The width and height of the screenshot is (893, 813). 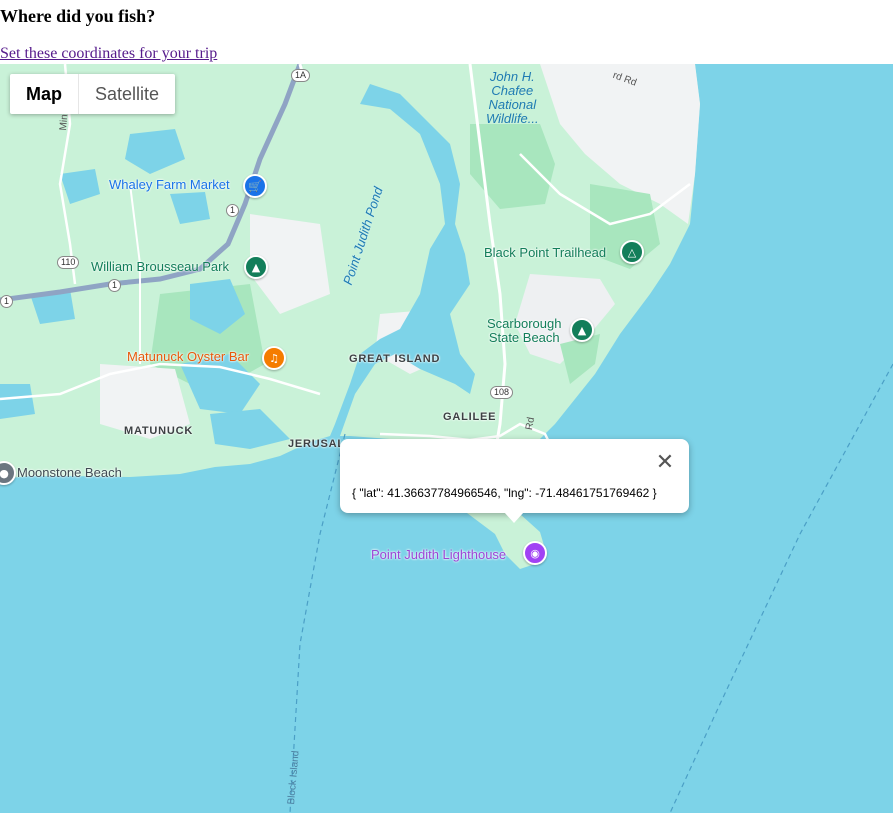 I want to click on close-icon: ✕, so click(x=665, y=463).